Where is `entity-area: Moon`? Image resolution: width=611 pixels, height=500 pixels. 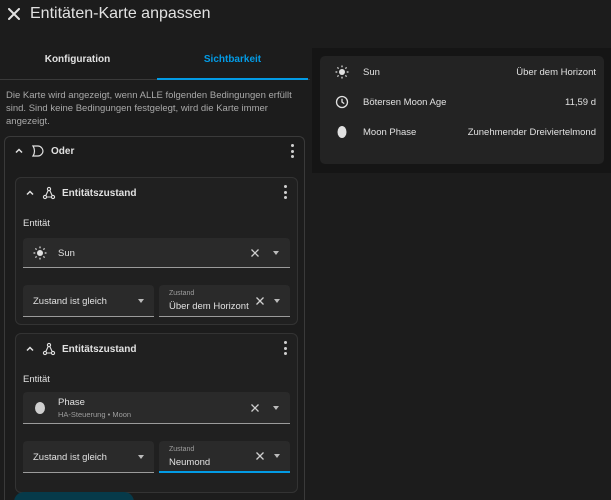 entity-area: Moon is located at coordinates (122, 414).